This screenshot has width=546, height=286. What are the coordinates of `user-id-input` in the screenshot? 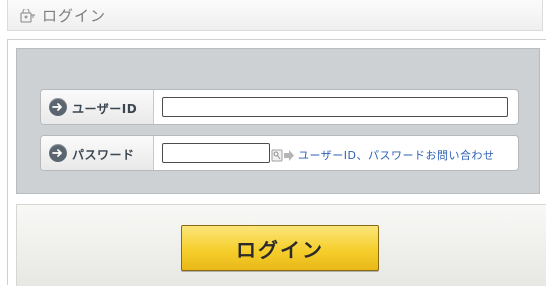 It's located at (335, 107).